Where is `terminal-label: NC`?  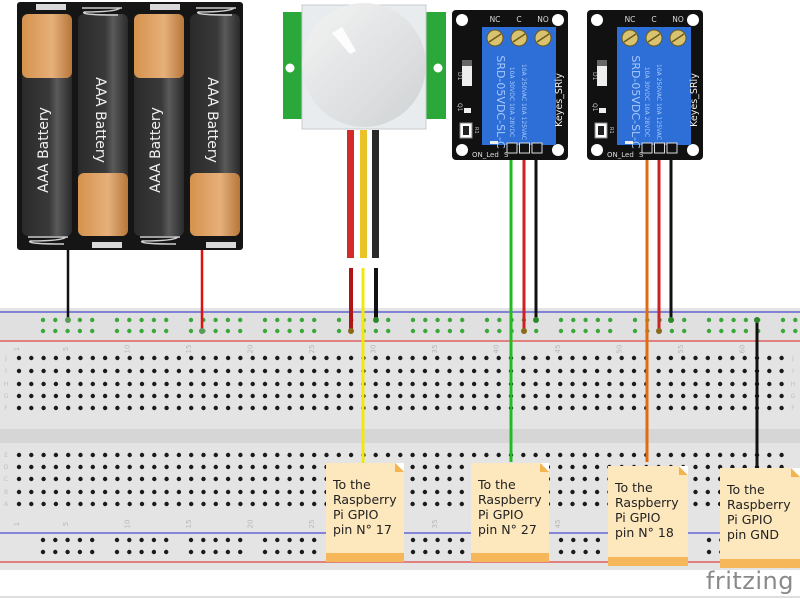
terminal-label: NC is located at coordinates (495, 19).